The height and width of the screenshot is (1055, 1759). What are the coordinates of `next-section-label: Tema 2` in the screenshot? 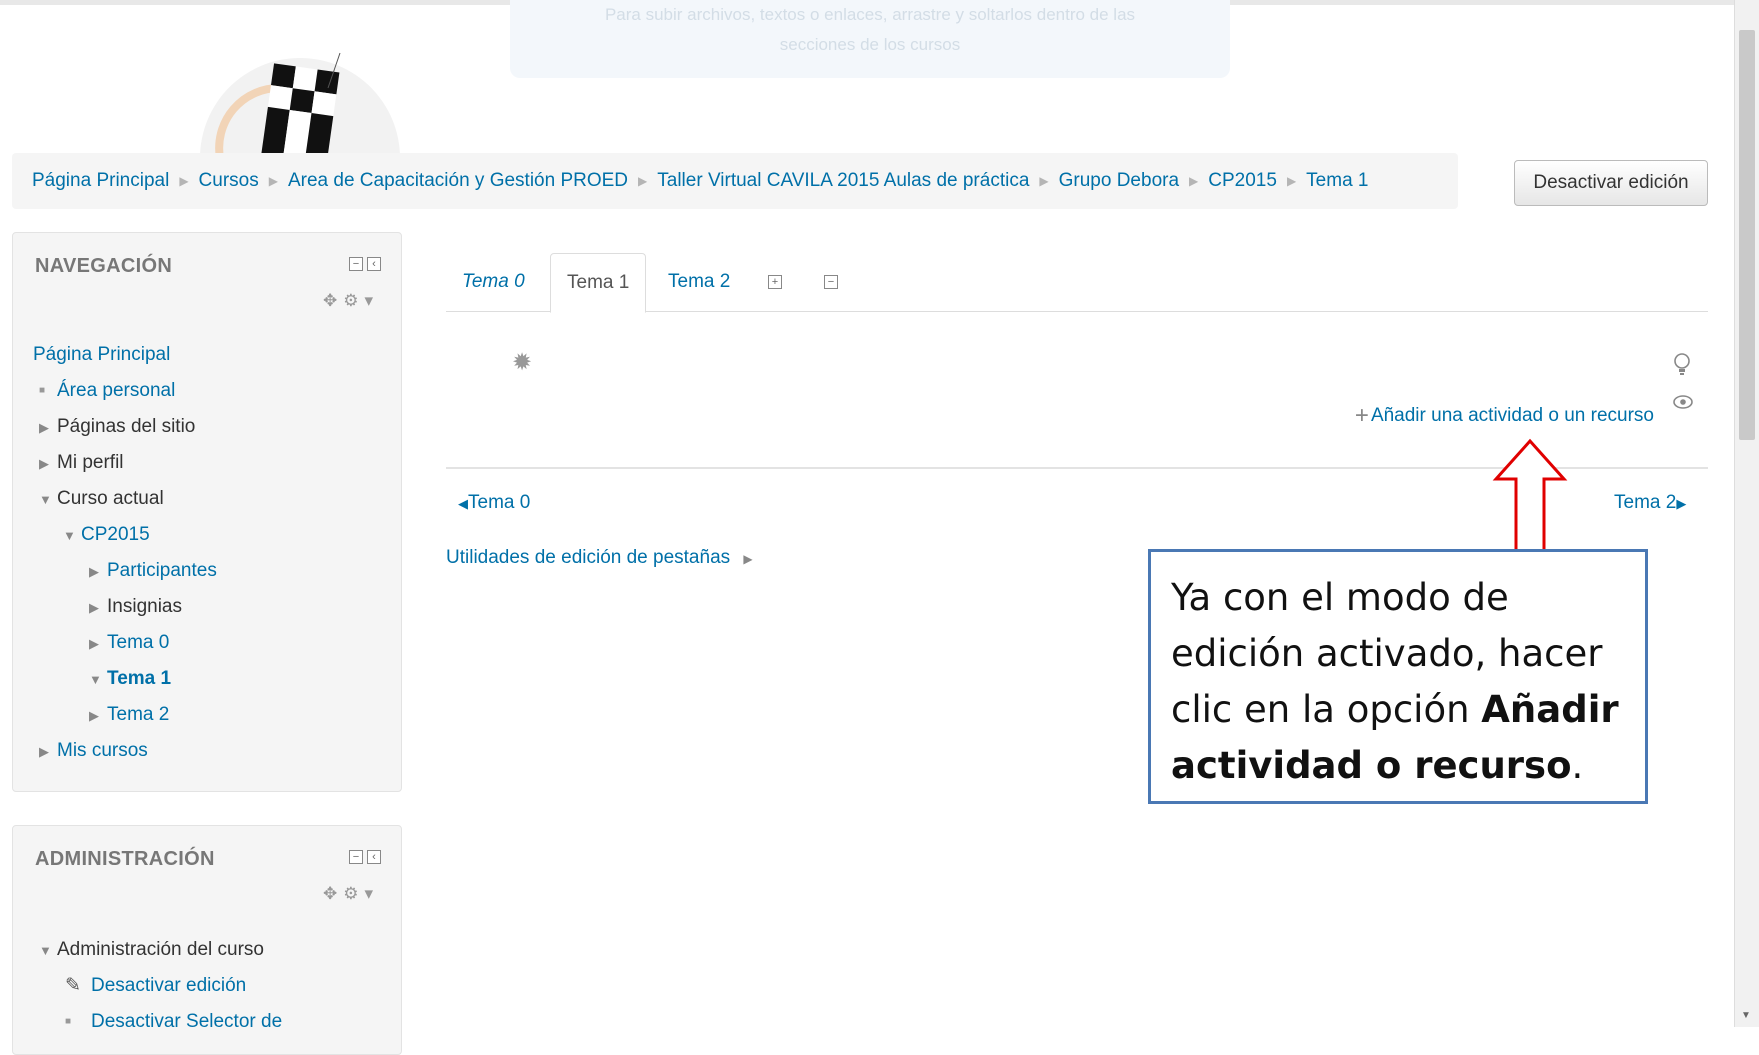 It's located at (1645, 502).